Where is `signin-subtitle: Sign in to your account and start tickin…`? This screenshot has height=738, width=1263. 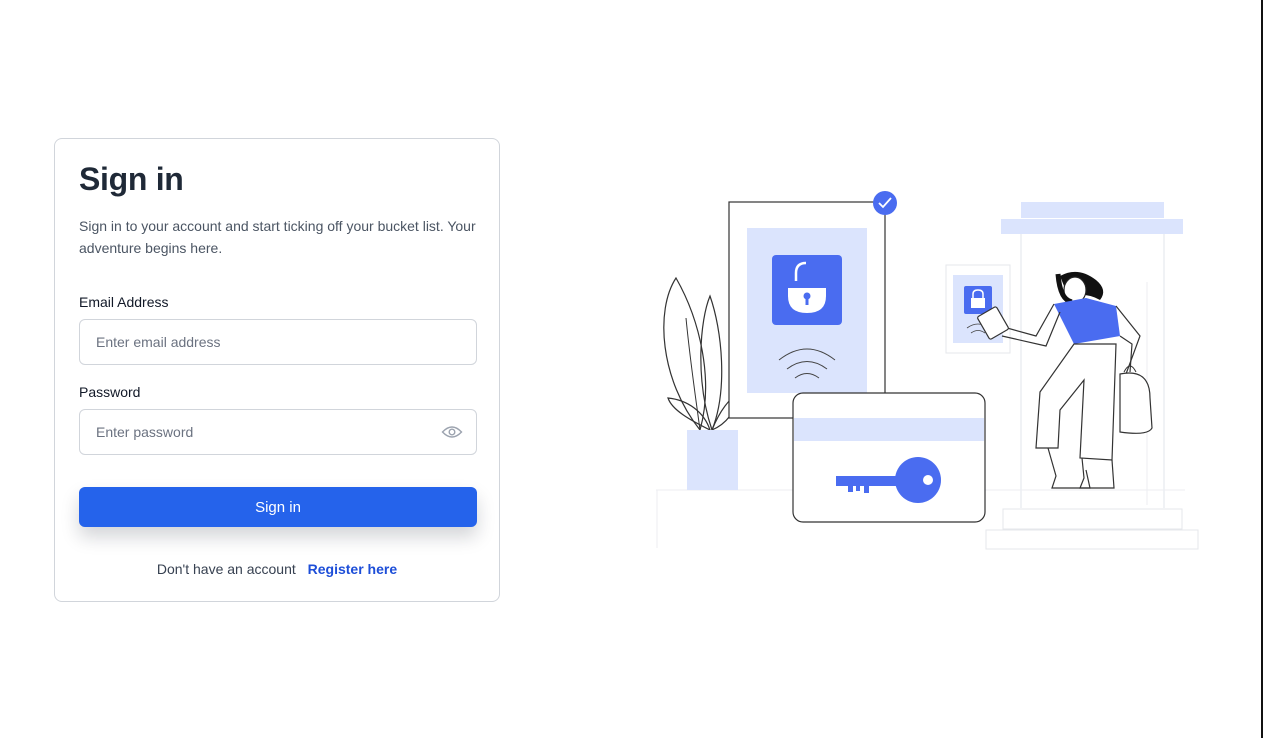
signin-subtitle: Sign in to your account and start tickin… is located at coordinates (277, 237).